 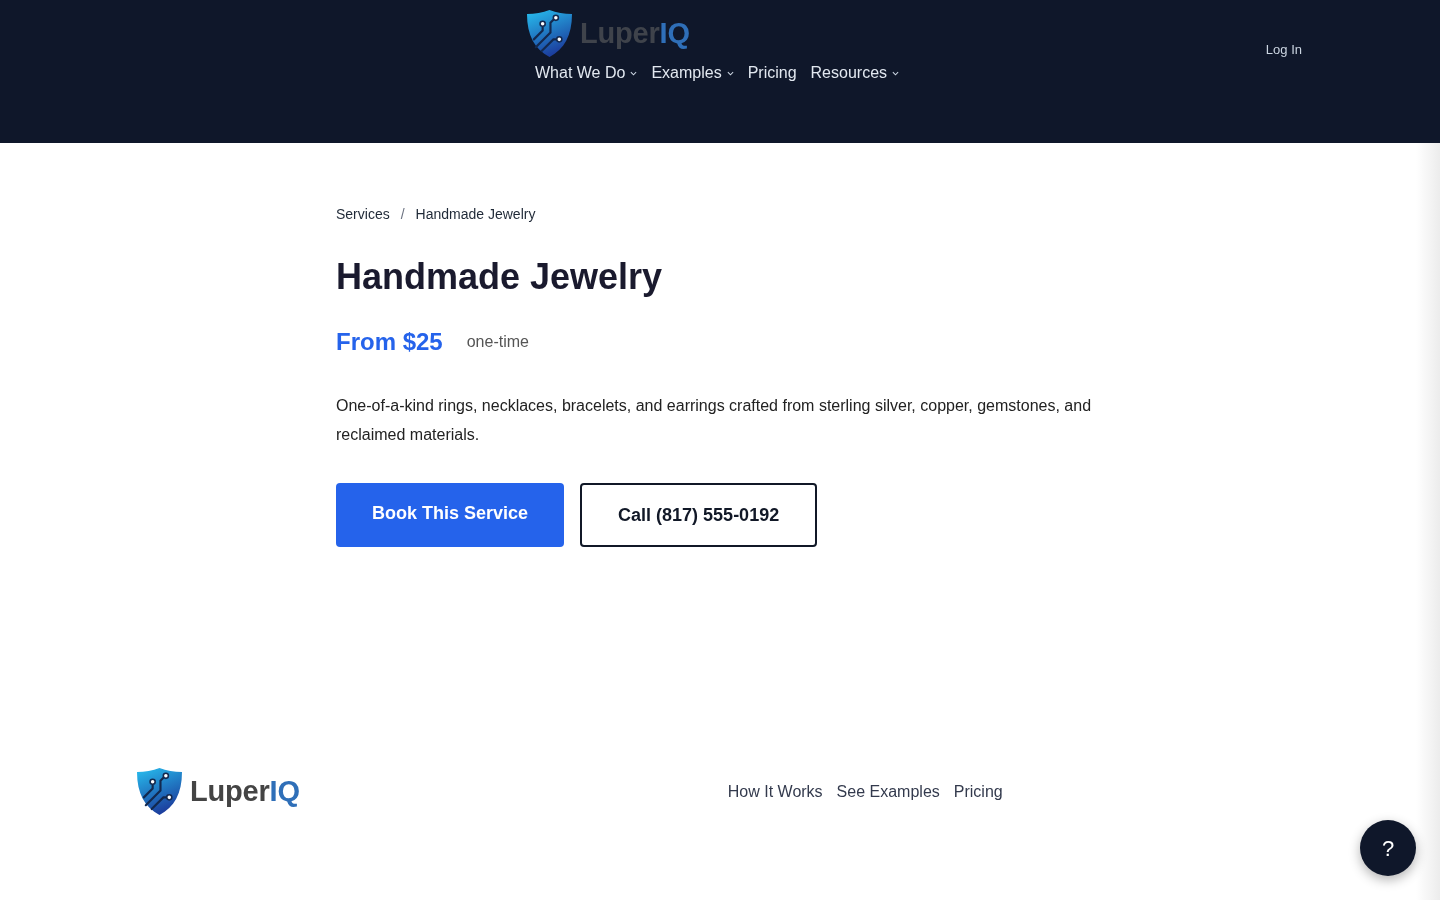 I want to click on help-button: ?, so click(x=1388, y=848).